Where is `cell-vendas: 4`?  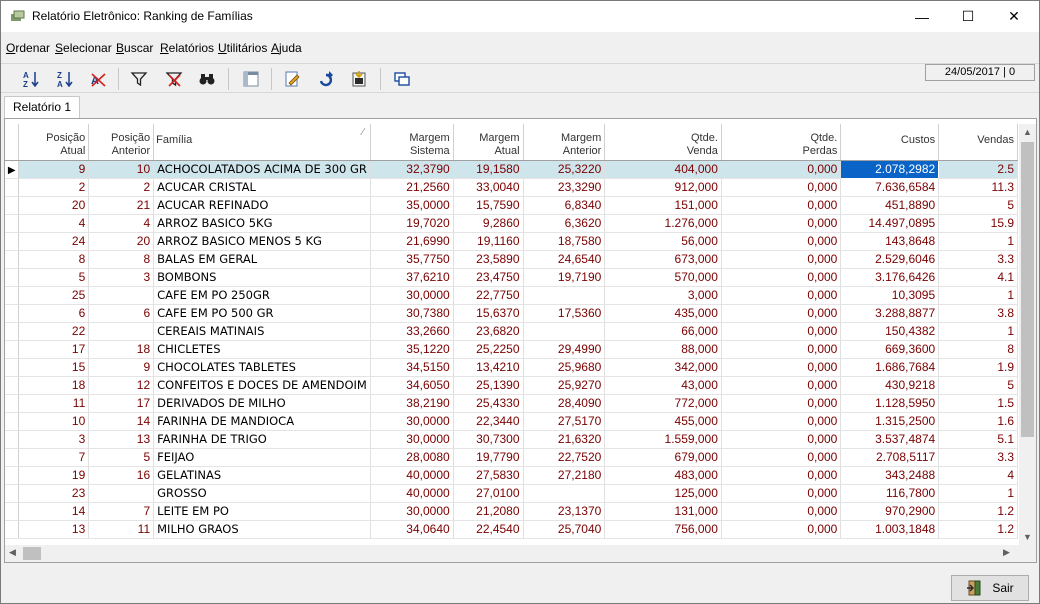 cell-vendas: 4 is located at coordinates (978, 475).